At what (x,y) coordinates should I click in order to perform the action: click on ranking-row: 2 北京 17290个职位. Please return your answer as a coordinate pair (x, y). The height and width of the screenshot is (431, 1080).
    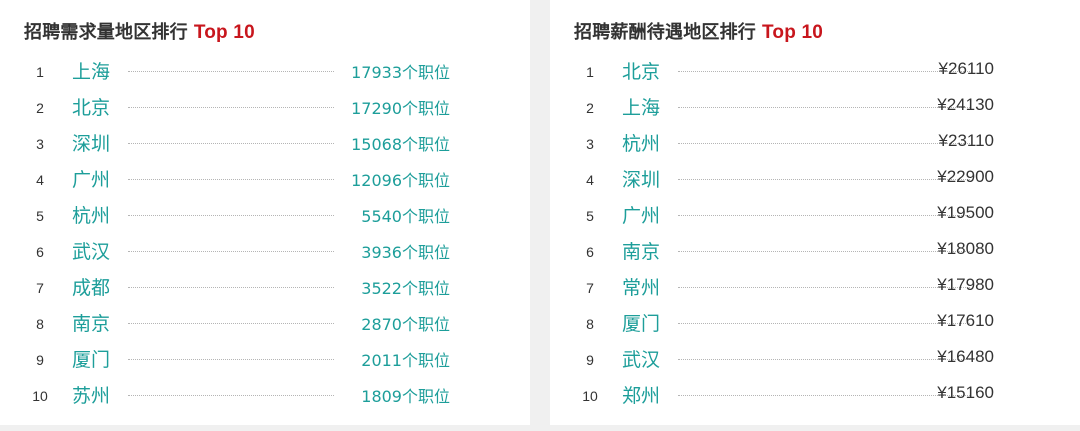
    Looking at the image, I should click on (265, 107).